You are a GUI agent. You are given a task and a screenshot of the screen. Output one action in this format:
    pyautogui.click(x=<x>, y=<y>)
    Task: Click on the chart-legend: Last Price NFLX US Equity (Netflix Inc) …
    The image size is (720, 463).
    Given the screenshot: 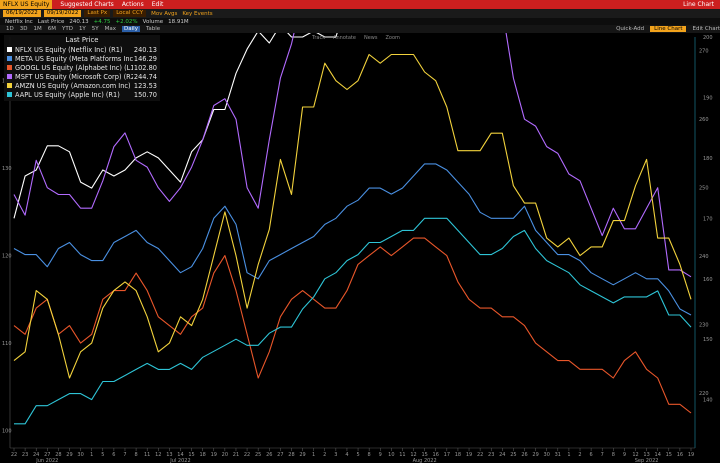 What is the action you would take?
    pyautogui.click(x=82, y=68)
    